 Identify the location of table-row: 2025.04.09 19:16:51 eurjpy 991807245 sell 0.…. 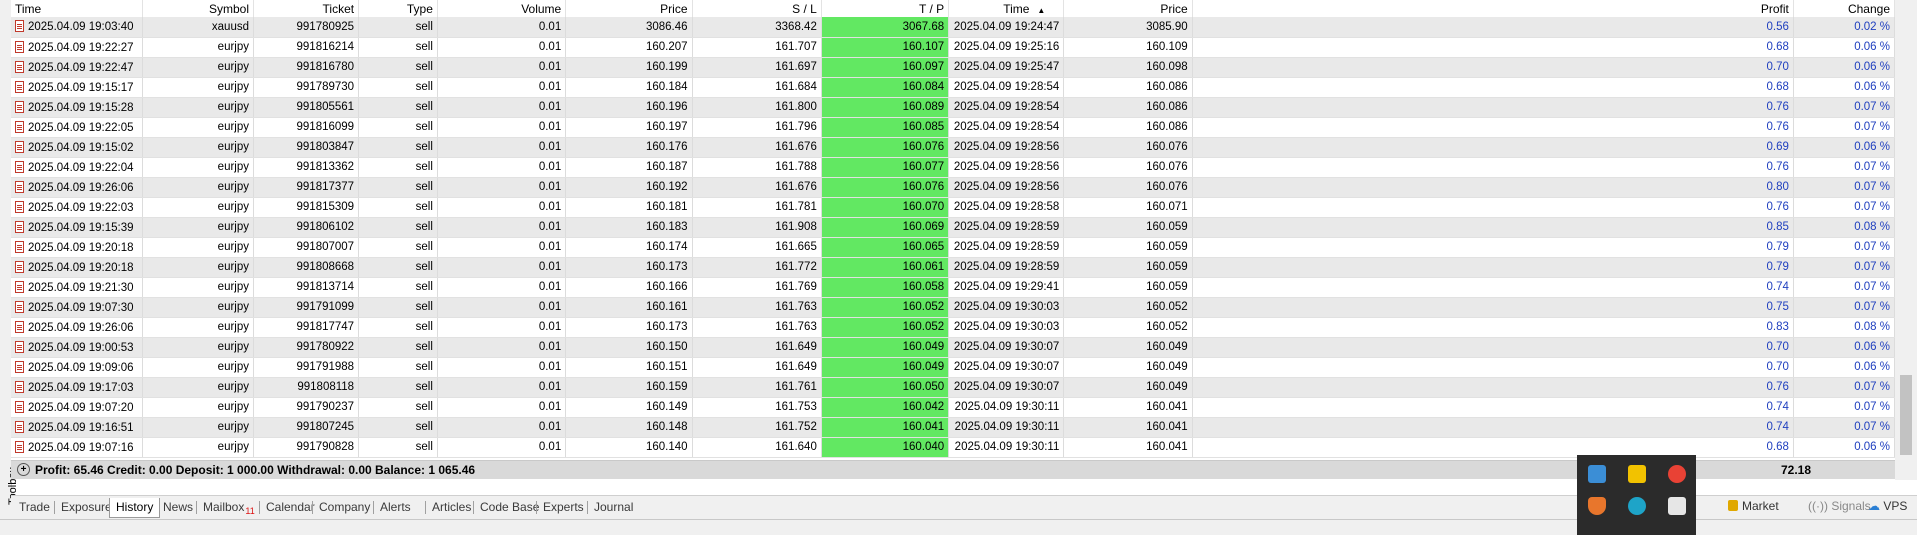
(953, 427).